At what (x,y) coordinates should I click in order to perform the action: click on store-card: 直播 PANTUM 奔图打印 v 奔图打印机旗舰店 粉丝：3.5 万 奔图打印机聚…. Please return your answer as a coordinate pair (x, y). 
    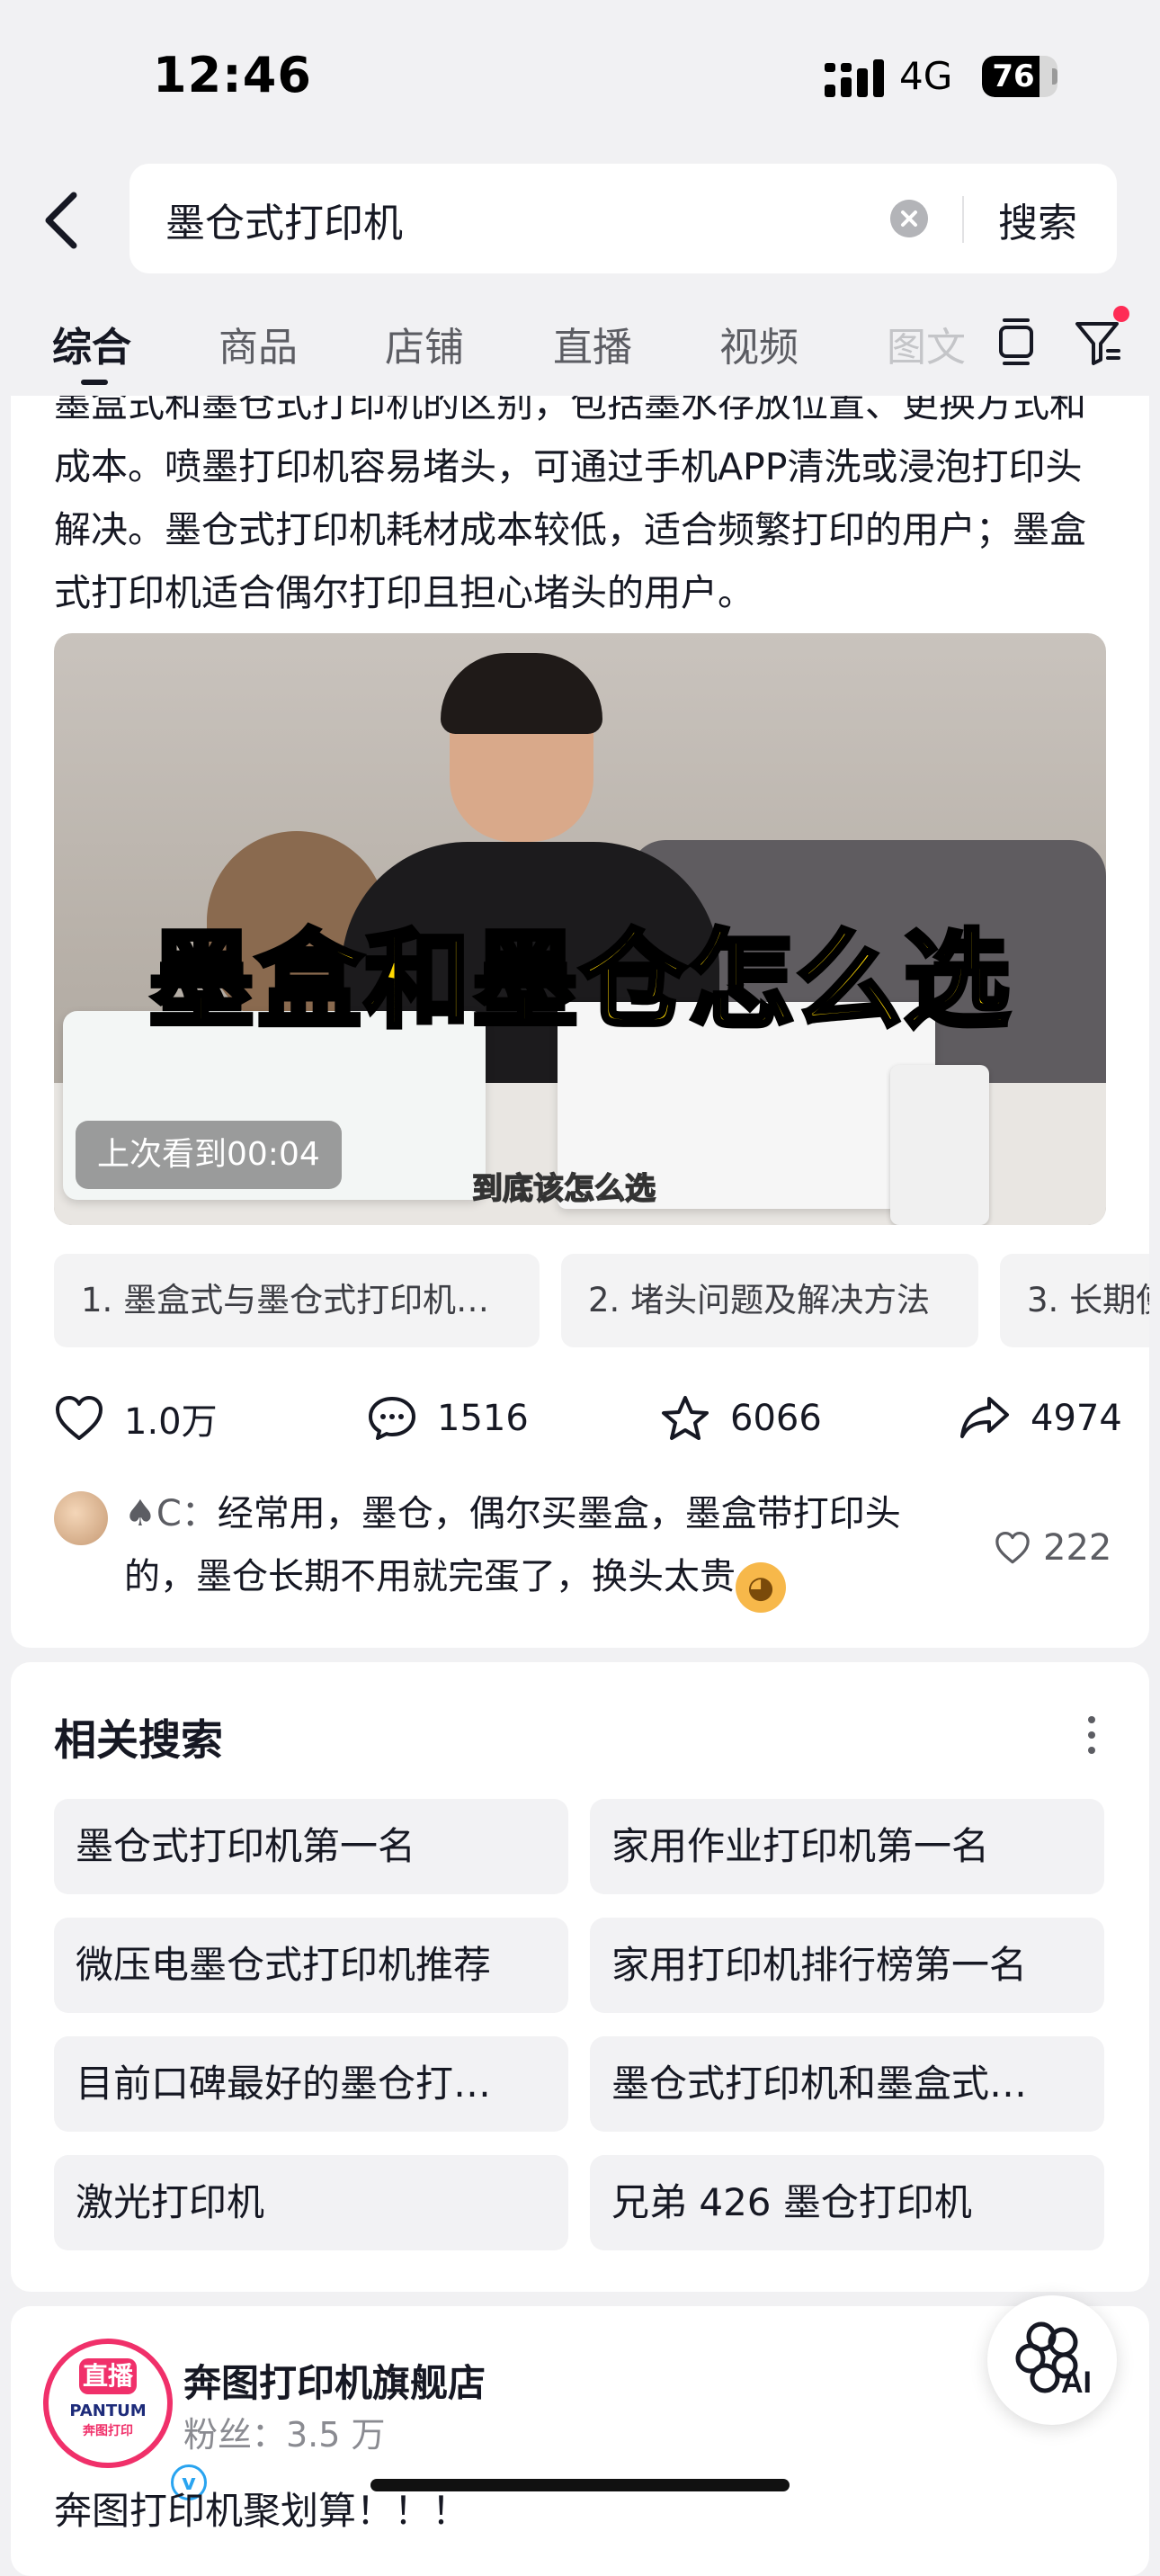
    Looking at the image, I should click on (580, 2441).